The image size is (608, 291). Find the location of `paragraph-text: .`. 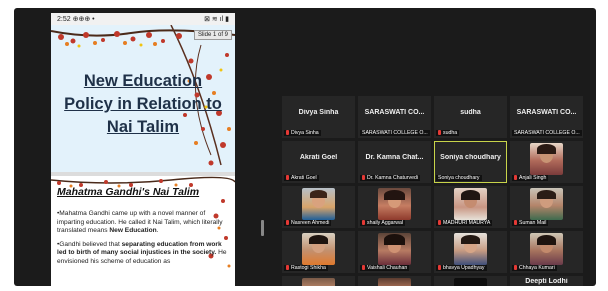

paragraph-text: . is located at coordinates (157, 231).